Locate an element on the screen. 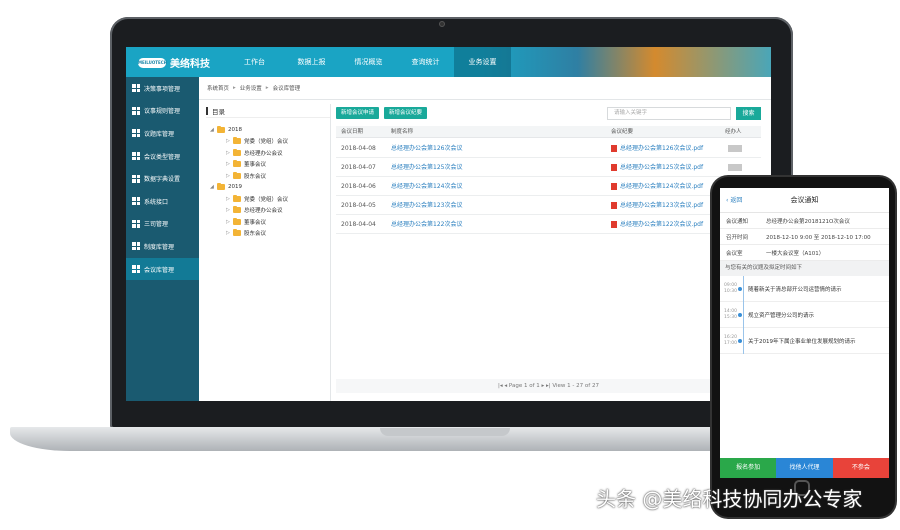 Image resolution: width=900 pixels, height=530 pixels. caret-icon: ◢ is located at coordinates (212, 129).